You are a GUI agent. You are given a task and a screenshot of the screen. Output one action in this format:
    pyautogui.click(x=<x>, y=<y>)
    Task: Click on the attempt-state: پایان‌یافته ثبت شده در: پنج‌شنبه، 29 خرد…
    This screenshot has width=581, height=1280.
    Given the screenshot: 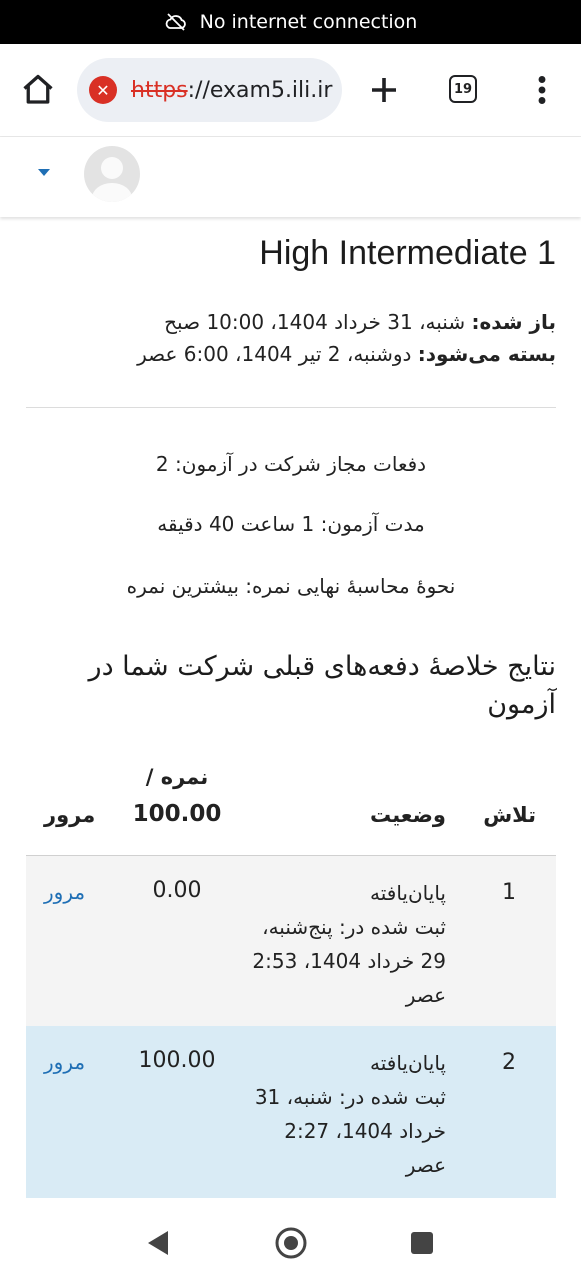 What is the action you would take?
    pyautogui.click(x=349, y=944)
    